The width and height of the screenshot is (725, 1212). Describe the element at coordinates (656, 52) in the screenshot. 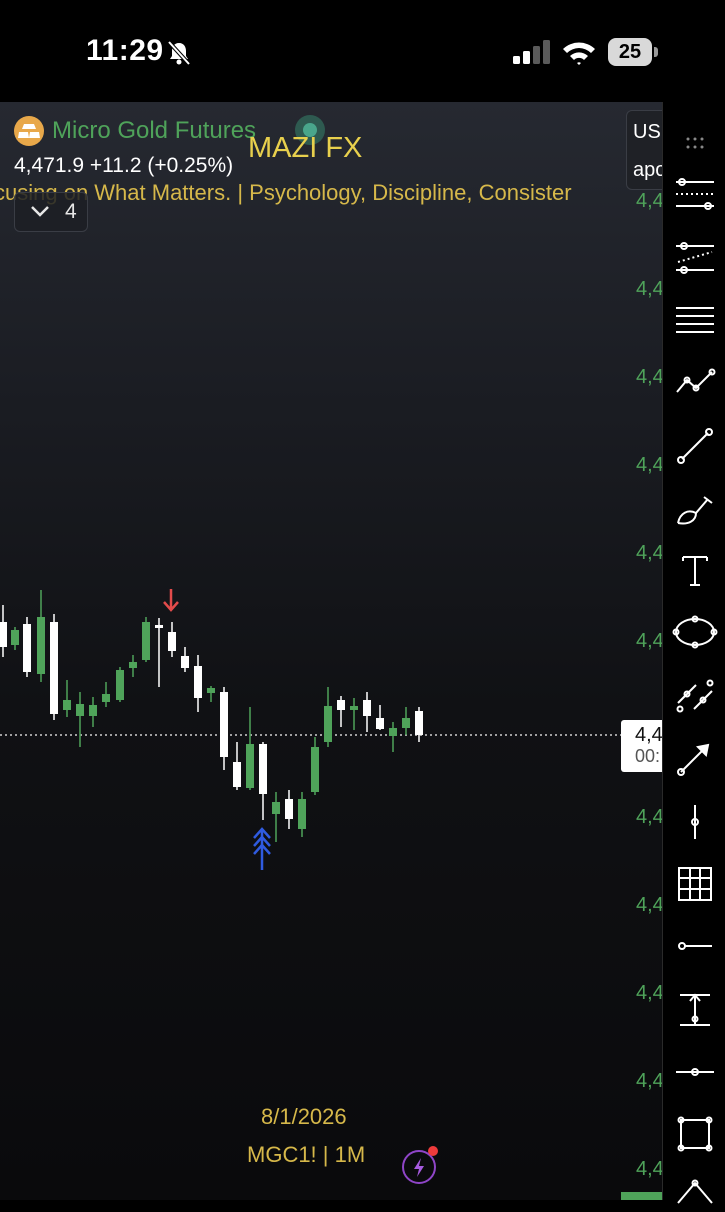

I see `battery-tip` at that location.